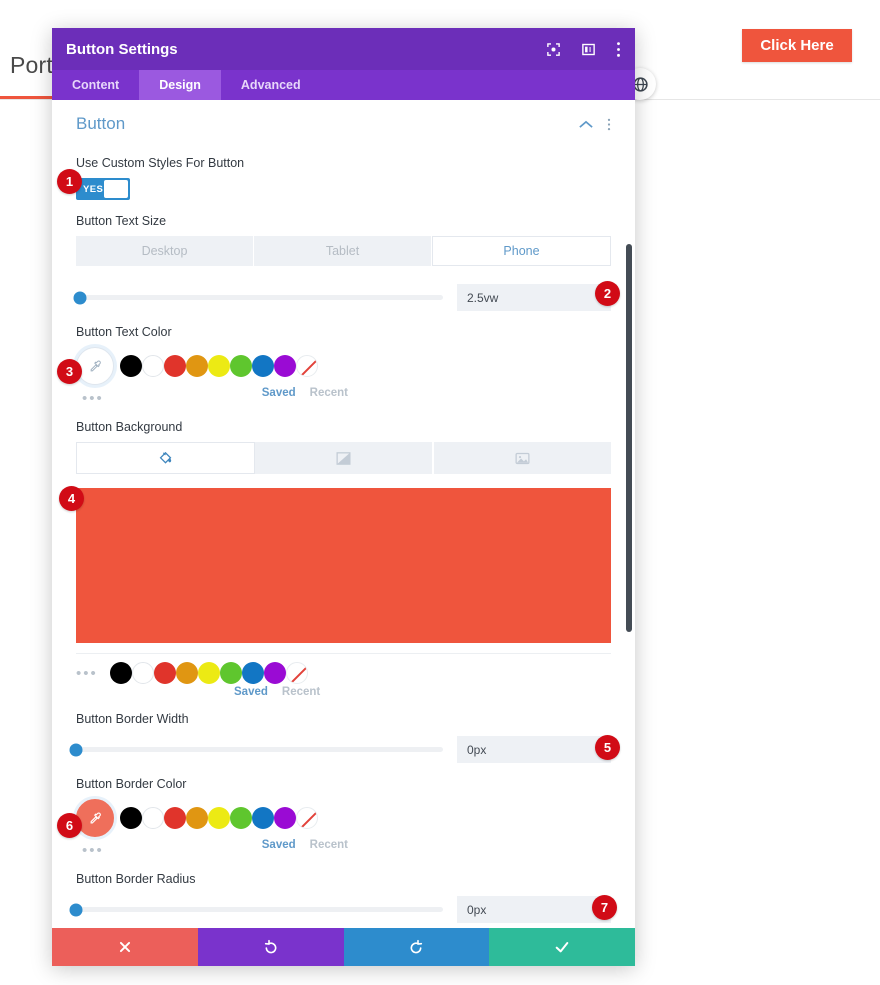 The width and height of the screenshot is (880, 985). What do you see at coordinates (136, 879) in the screenshot?
I see `button-border-radius-label: Button Border Radius` at bounding box center [136, 879].